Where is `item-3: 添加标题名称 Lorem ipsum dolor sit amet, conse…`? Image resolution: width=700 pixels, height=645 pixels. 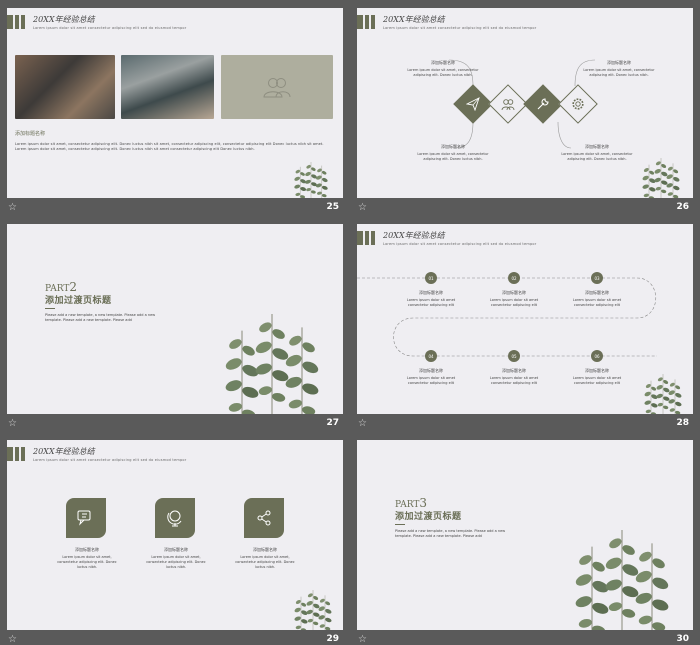
item-3: 添加标题名称 Lorem ipsum dolor sit amet, conse… is located at coordinates (453, 152).